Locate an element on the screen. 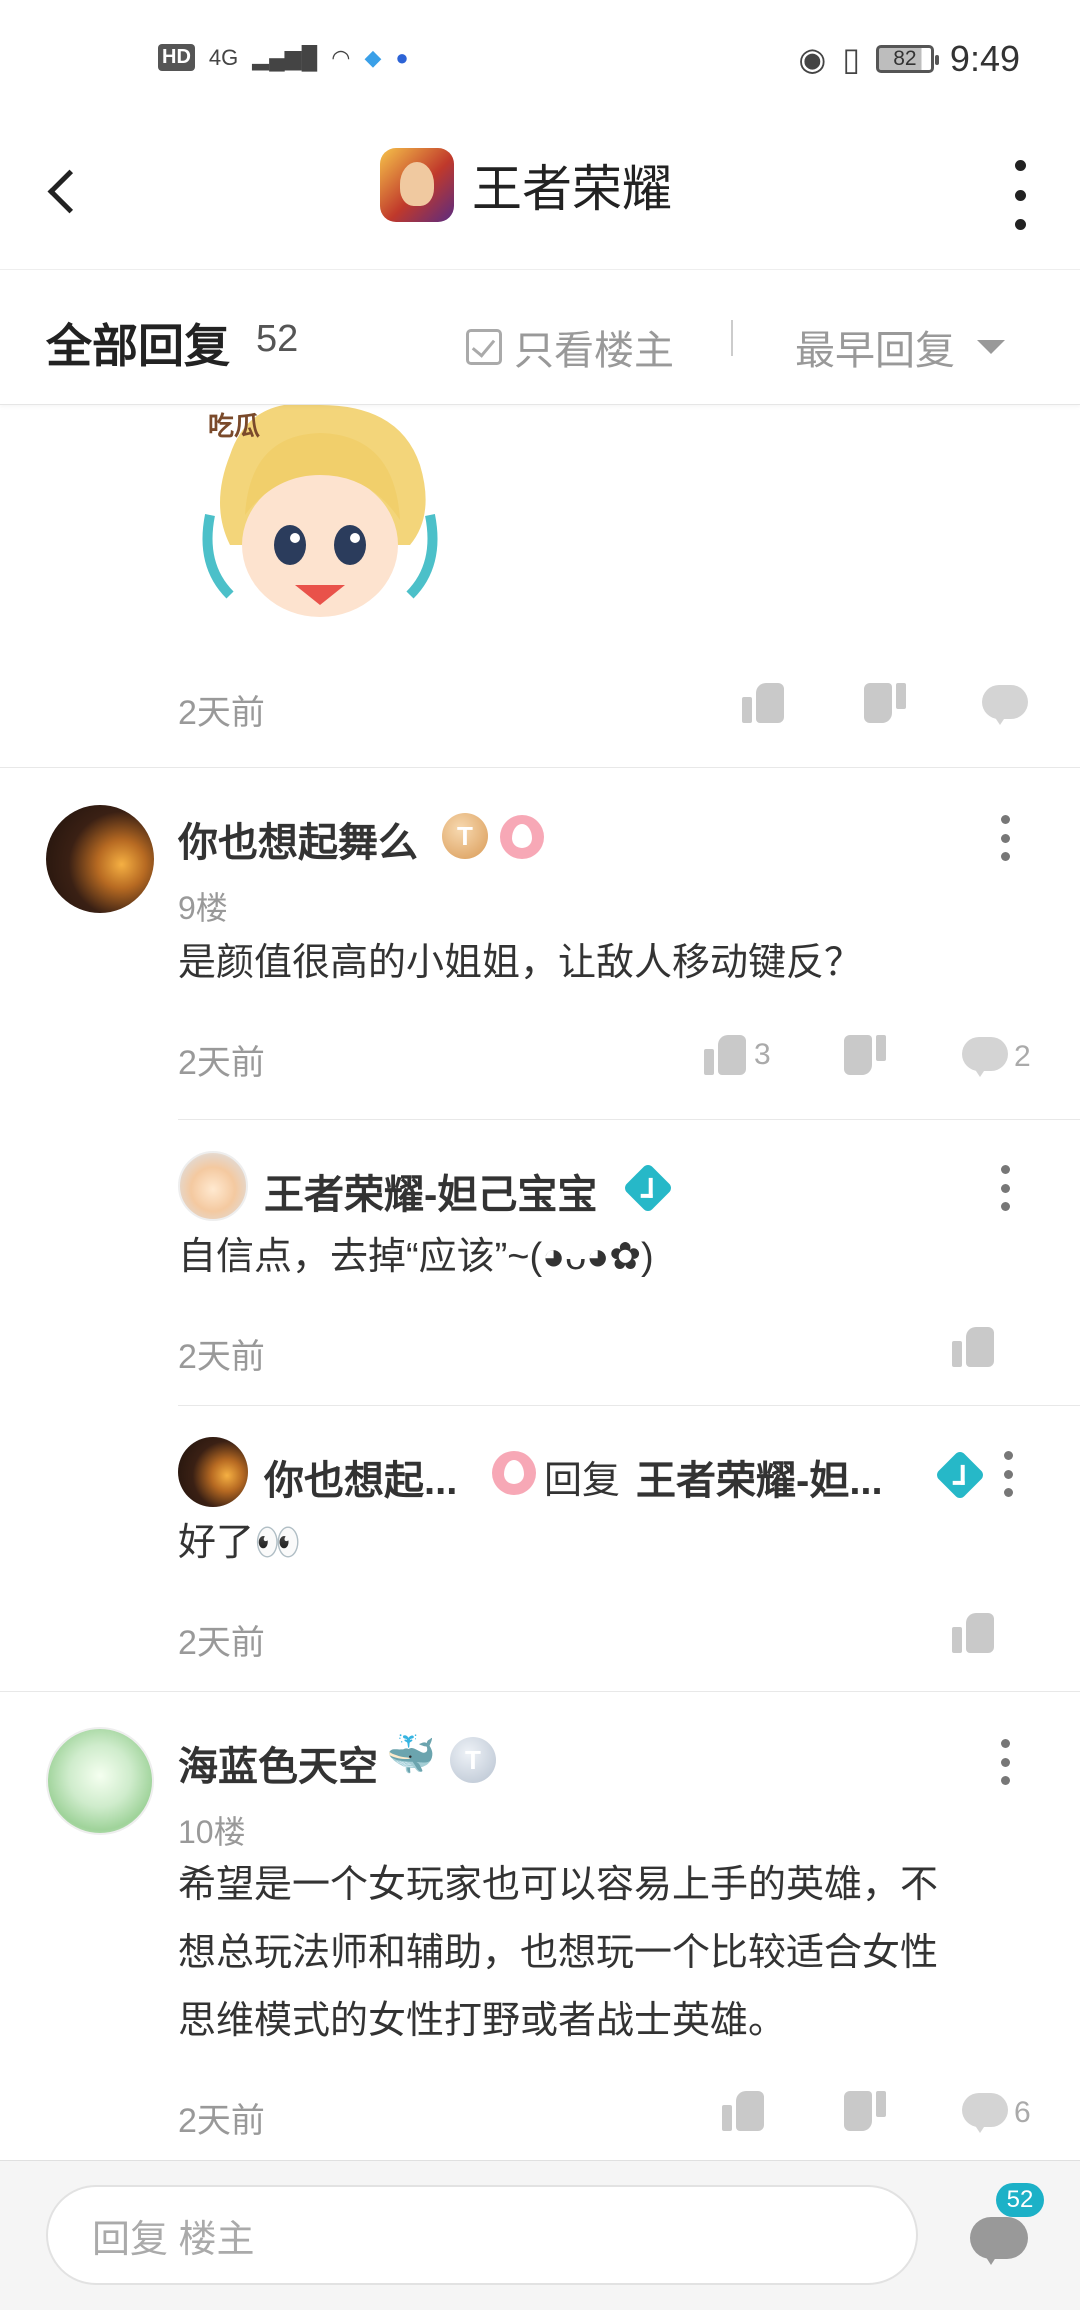  reply-count: 52 is located at coordinates (277, 339).